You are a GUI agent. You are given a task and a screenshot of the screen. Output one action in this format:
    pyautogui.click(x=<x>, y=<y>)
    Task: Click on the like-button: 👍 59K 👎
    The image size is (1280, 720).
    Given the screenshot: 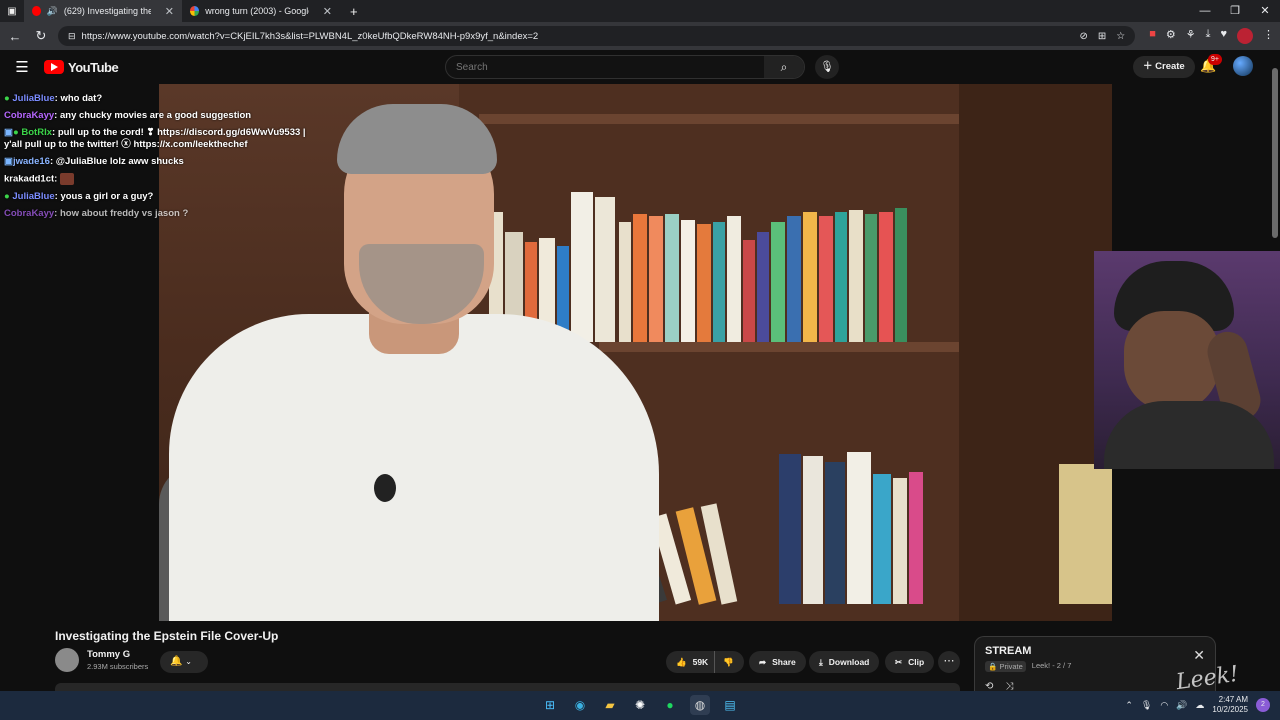 What is the action you would take?
    pyautogui.click(x=705, y=662)
    